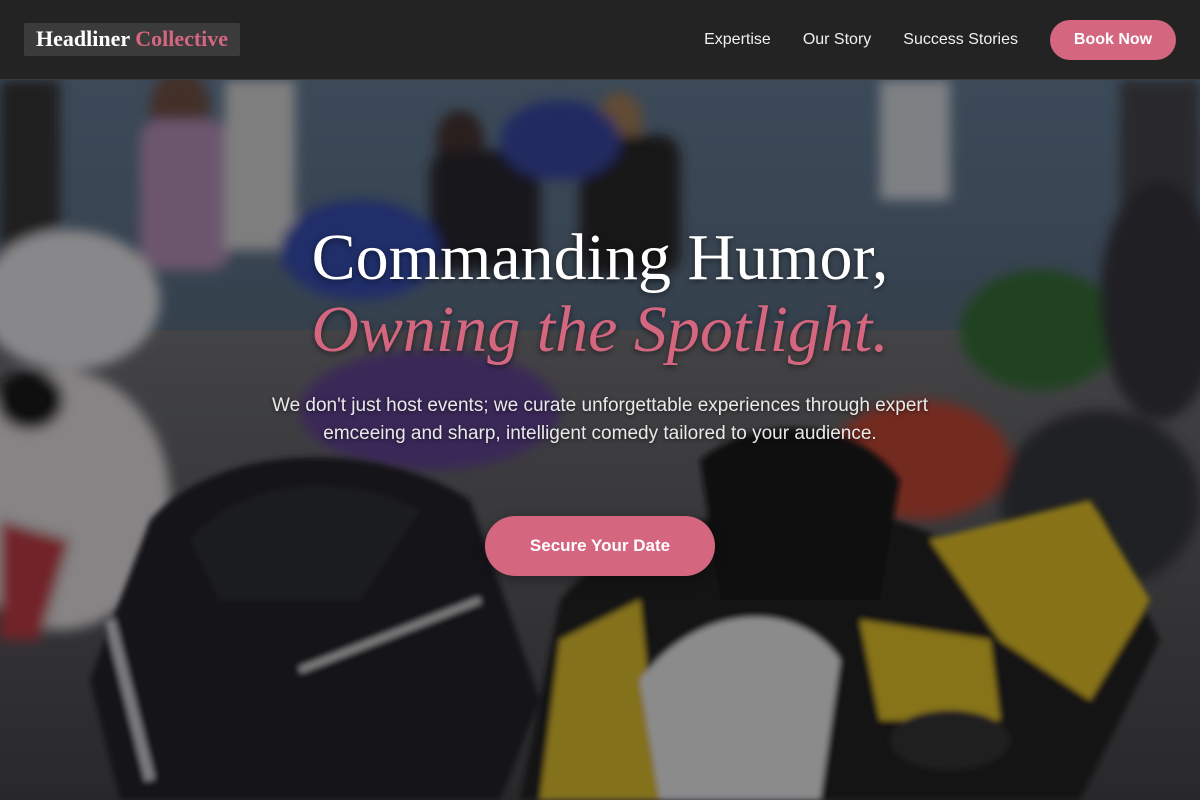 This screenshot has height=800, width=1200. Describe the element at coordinates (600, 329) in the screenshot. I see `hero-headline-line2: Owning the Spotlight.` at that location.